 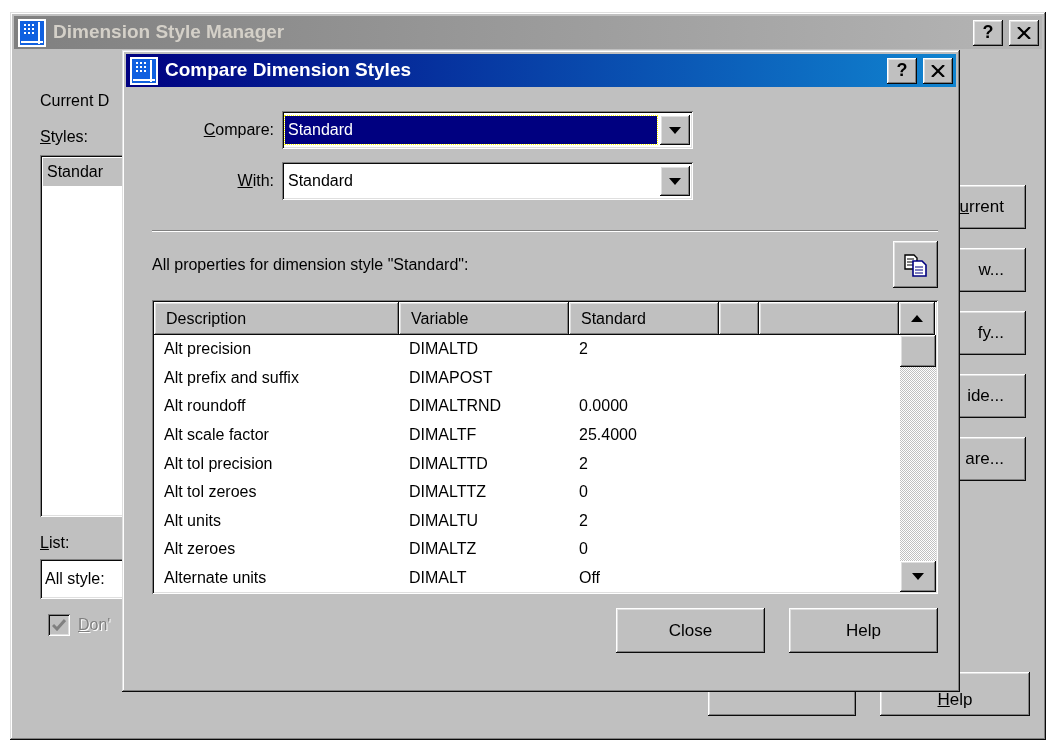 I want to click on up-arrow-icon, so click(x=917, y=318).